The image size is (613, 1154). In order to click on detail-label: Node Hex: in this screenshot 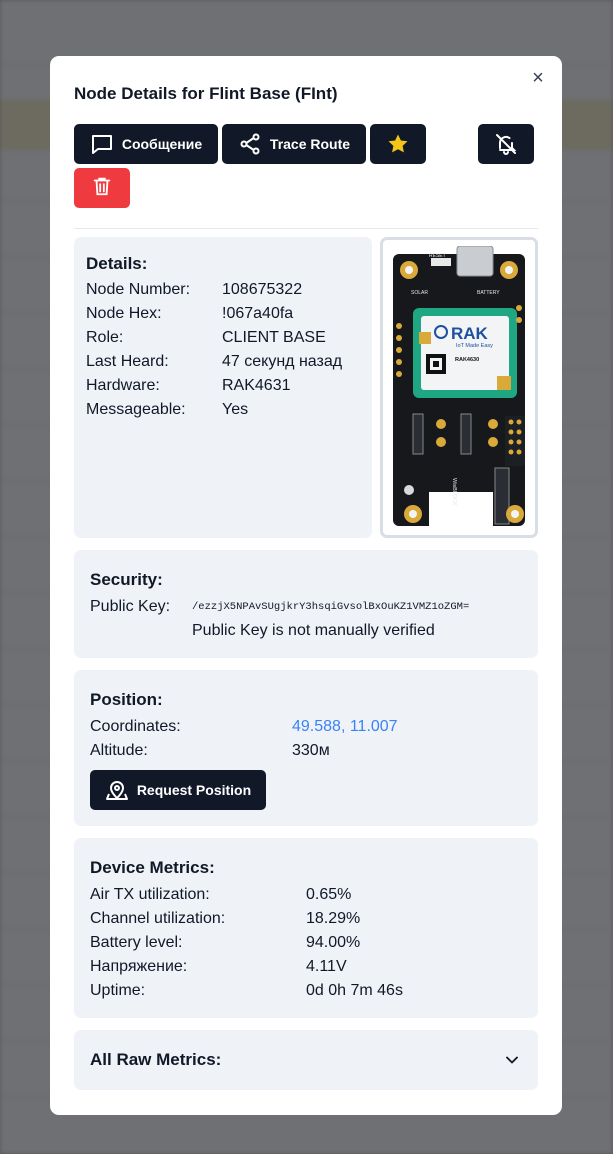, I will do `click(124, 313)`.